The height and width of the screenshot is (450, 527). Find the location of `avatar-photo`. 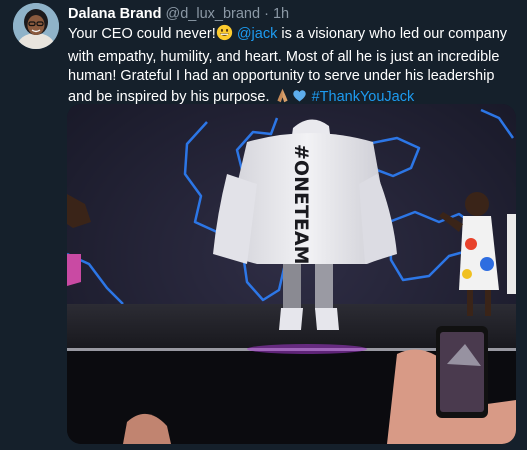

avatar-photo is located at coordinates (36, 26).